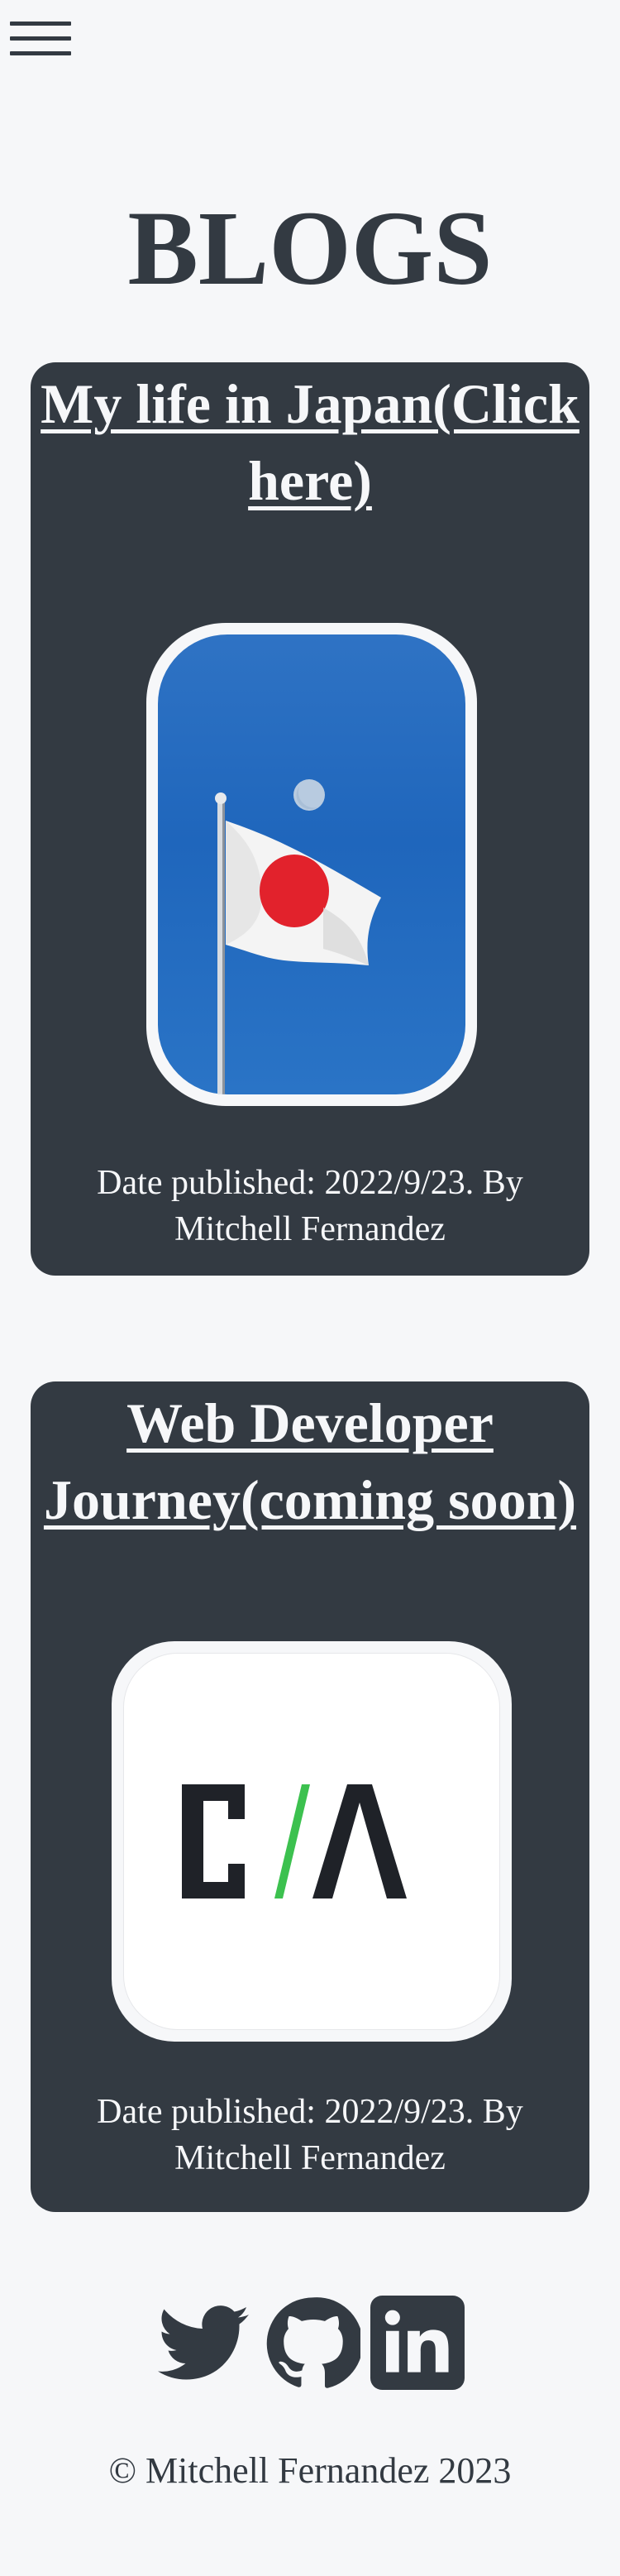 This screenshot has height=2576, width=620. I want to click on blog-card-title: Web Developer Journey(coming soon), so click(310, 1462).